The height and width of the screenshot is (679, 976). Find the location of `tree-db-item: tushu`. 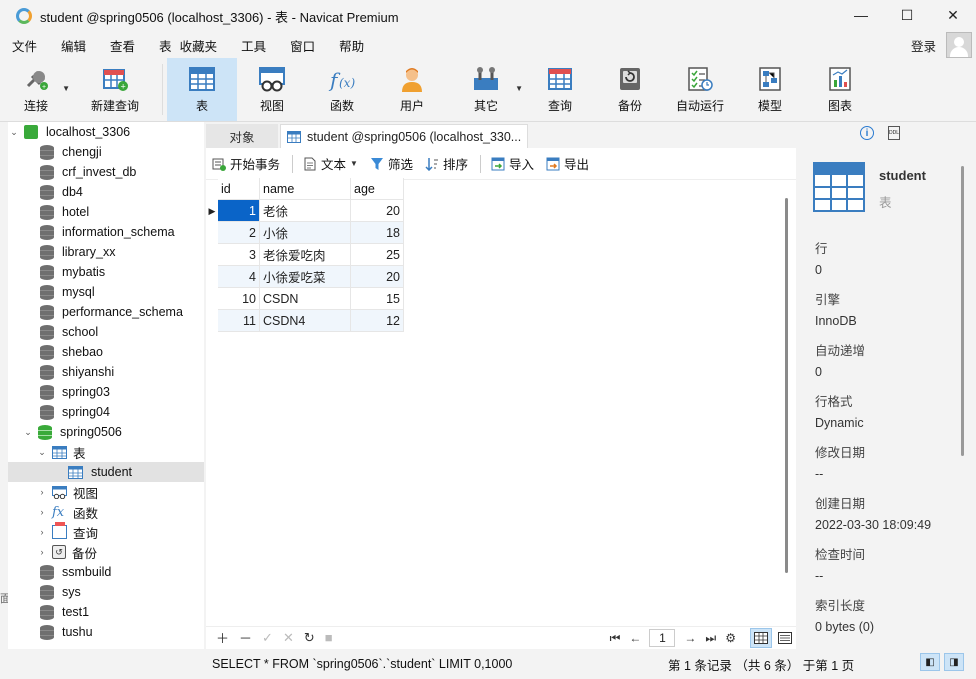

tree-db-item: tushu is located at coordinates (106, 632).